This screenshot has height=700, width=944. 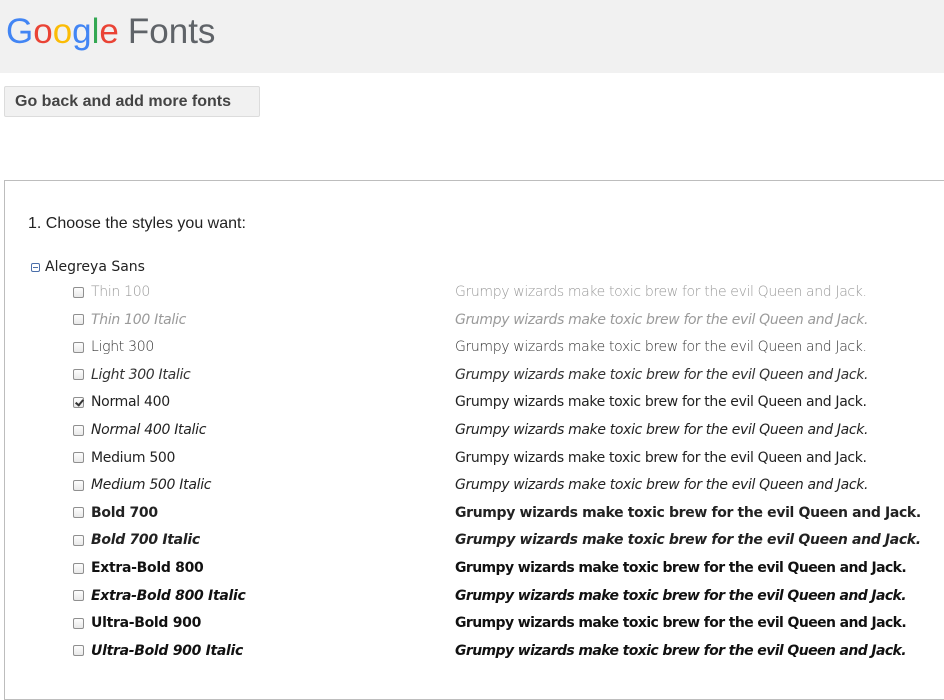 I want to click on logo-letter: g, so click(x=82, y=31).